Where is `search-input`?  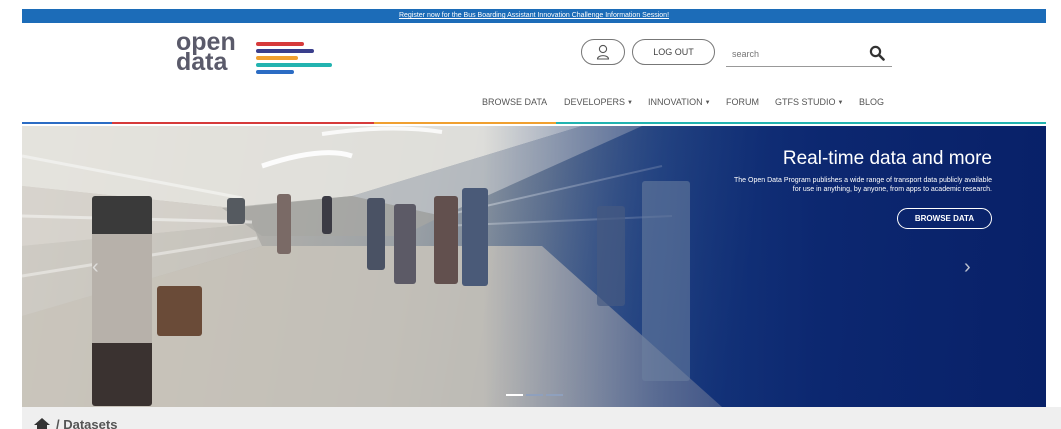 search-input is located at coordinates (792, 54).